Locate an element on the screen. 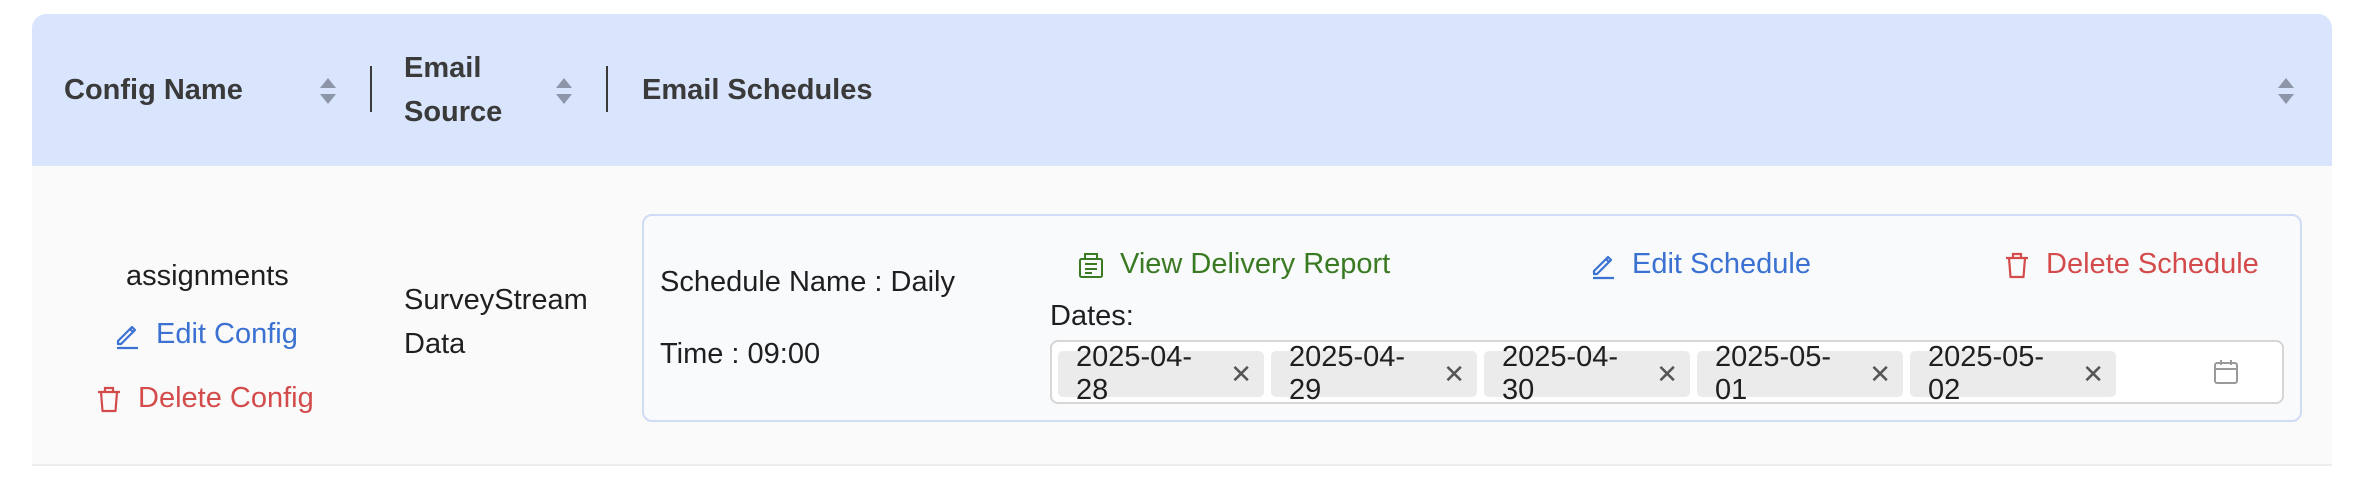 This screenshot has width=2356, height=494. date-tag-label: 2025-04-29 is located at coordinates (1347, 373).